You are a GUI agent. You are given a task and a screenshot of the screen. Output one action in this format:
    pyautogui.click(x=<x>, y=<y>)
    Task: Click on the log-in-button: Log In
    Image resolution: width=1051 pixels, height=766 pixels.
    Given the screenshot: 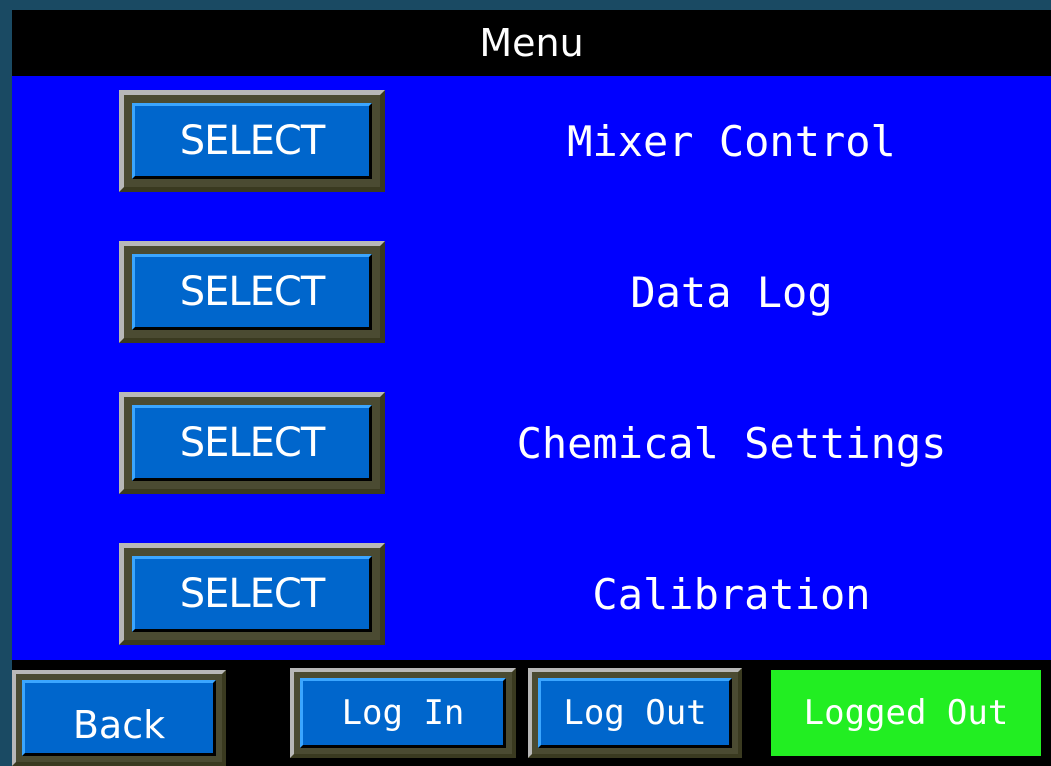 What is the action you would take?
    pyautogui.click(x=403, y=713)
    